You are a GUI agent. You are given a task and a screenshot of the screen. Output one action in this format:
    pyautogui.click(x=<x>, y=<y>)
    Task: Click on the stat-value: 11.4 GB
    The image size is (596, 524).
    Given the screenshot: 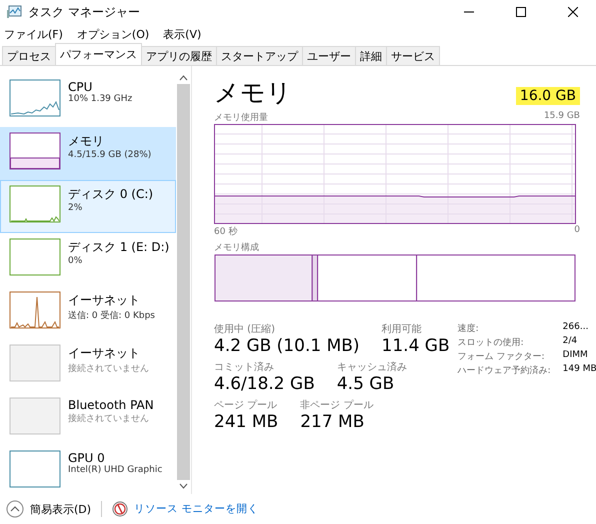 What is the action you would take?
    pyautogui.click(x=416, y=346)
    